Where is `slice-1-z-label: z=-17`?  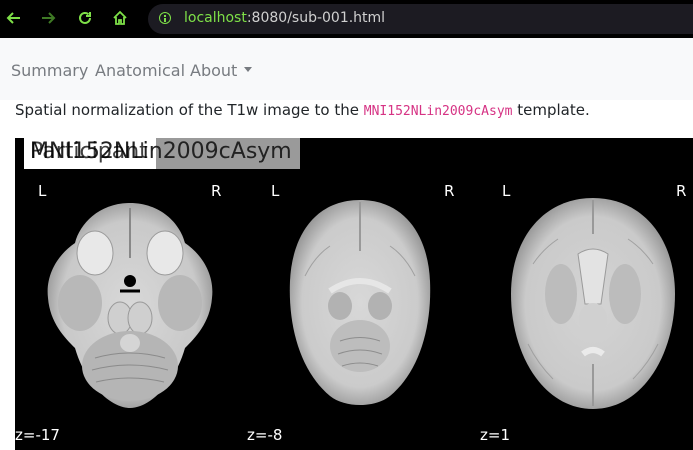 slice-1-z-label: z=-17 is located at coordinates (37, 435).